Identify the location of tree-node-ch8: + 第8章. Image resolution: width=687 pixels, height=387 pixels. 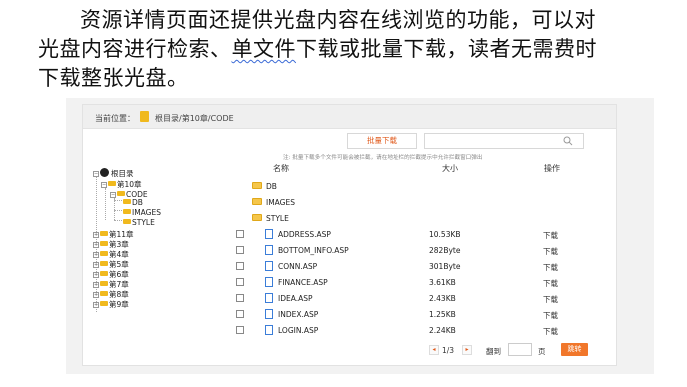
(111, 295).